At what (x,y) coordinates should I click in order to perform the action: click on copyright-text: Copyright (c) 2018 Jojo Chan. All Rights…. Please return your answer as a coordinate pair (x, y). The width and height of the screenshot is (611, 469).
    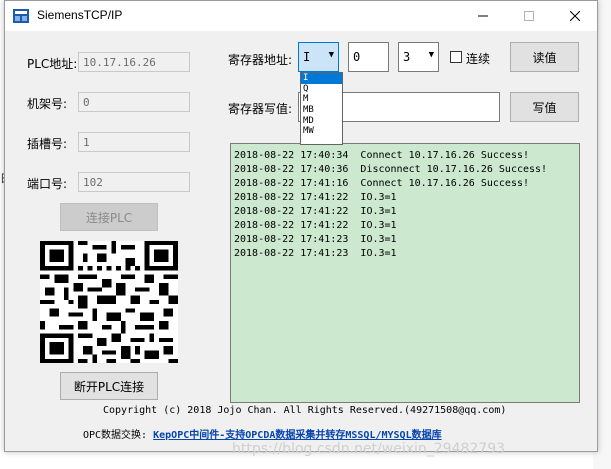
    Looking at the image, I should click on (305, 410).